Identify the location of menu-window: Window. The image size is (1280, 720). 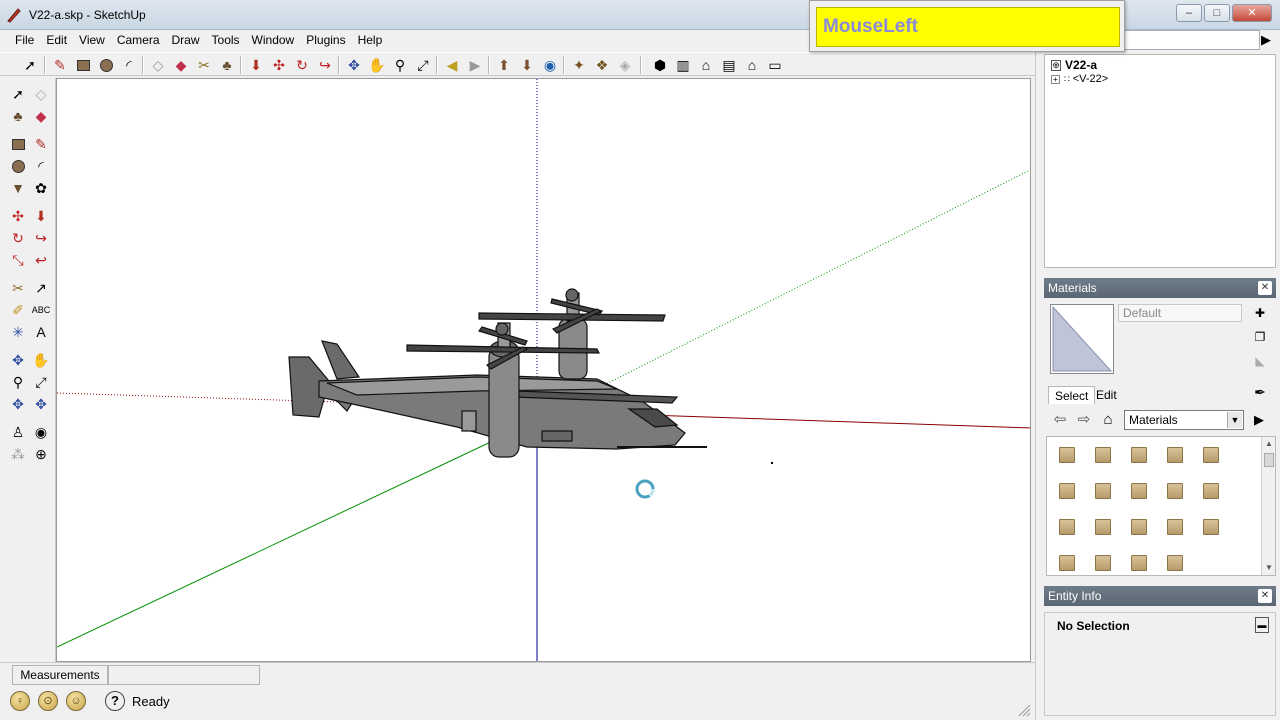
(273, 40).